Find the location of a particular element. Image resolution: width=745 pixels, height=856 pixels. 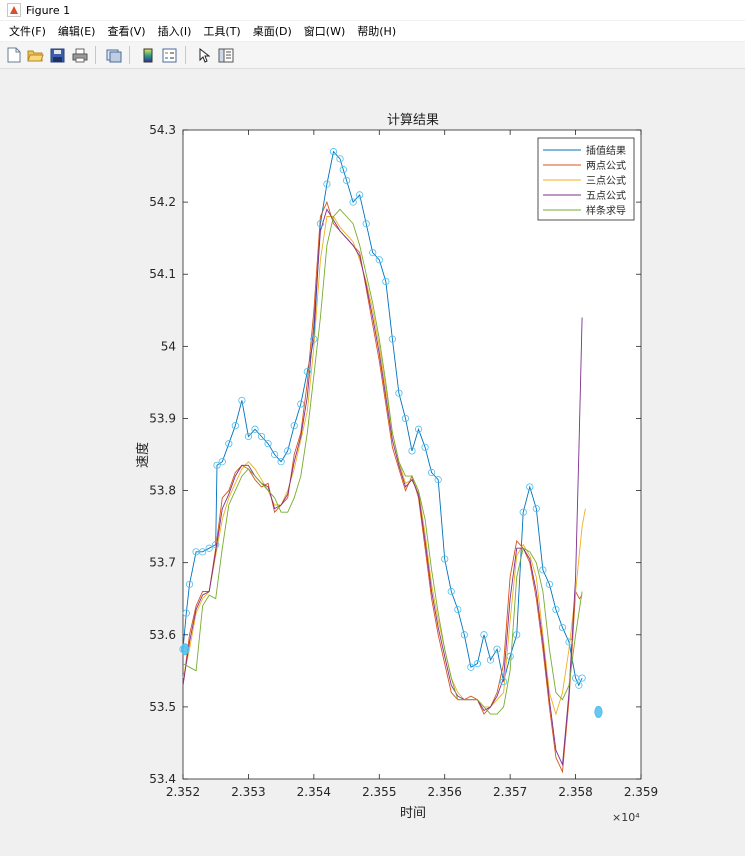

x-tick-label: 2.353 is located at coordinates (248, 792).